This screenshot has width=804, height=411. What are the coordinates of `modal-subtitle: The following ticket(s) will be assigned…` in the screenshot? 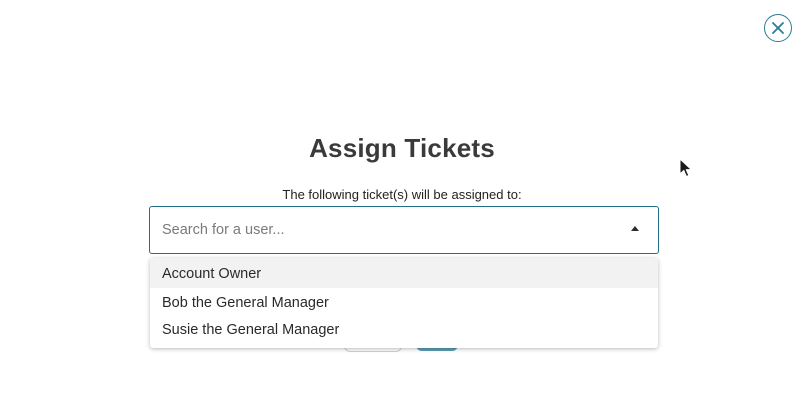 It's located at (402, 194).